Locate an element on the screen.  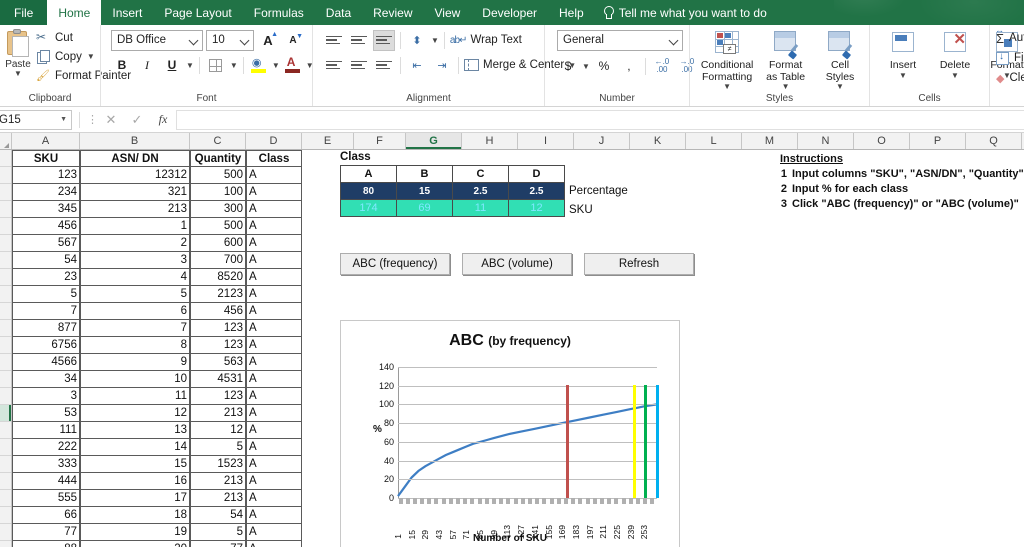
orientation-dropdown-icon: ▼ is located at coordinates (435, 40).